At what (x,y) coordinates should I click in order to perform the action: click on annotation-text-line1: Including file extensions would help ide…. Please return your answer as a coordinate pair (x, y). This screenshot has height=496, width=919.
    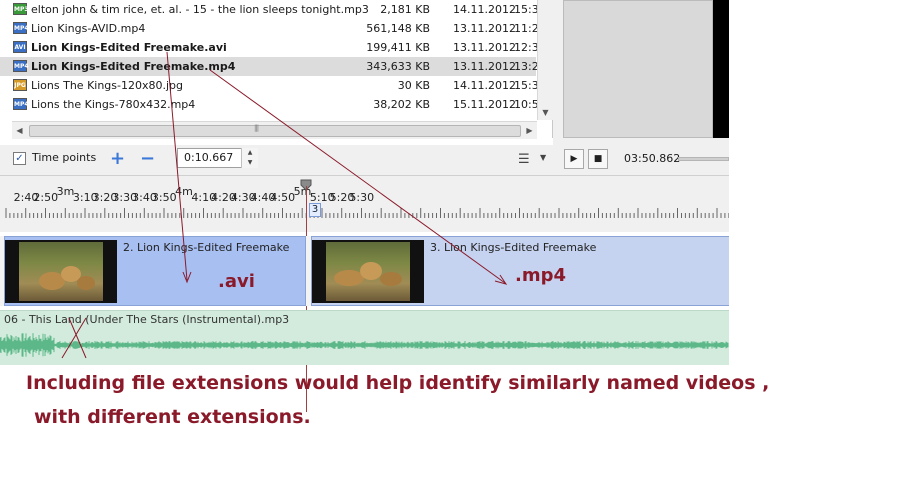
    Looking at the image, I should click on (398, 383).